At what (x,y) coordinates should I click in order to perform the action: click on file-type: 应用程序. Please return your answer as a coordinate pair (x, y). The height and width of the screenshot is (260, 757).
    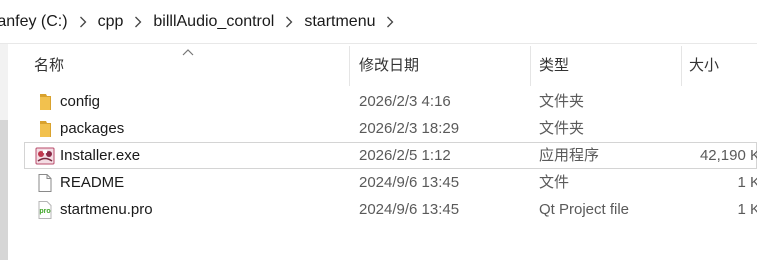
    Looking at the image, I should click on (569, 155).